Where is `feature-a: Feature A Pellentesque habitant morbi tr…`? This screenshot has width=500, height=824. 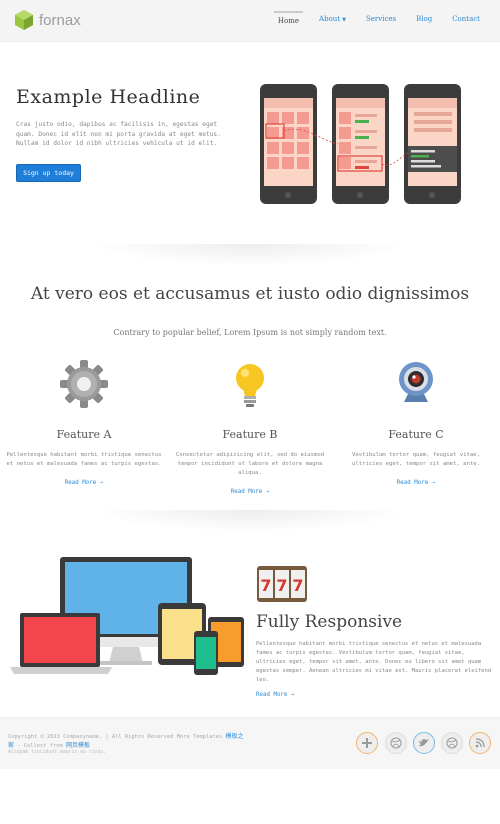
feature-a: Feature A Pellentesque habitant morbi tr… is located at coordinates (84, 423).